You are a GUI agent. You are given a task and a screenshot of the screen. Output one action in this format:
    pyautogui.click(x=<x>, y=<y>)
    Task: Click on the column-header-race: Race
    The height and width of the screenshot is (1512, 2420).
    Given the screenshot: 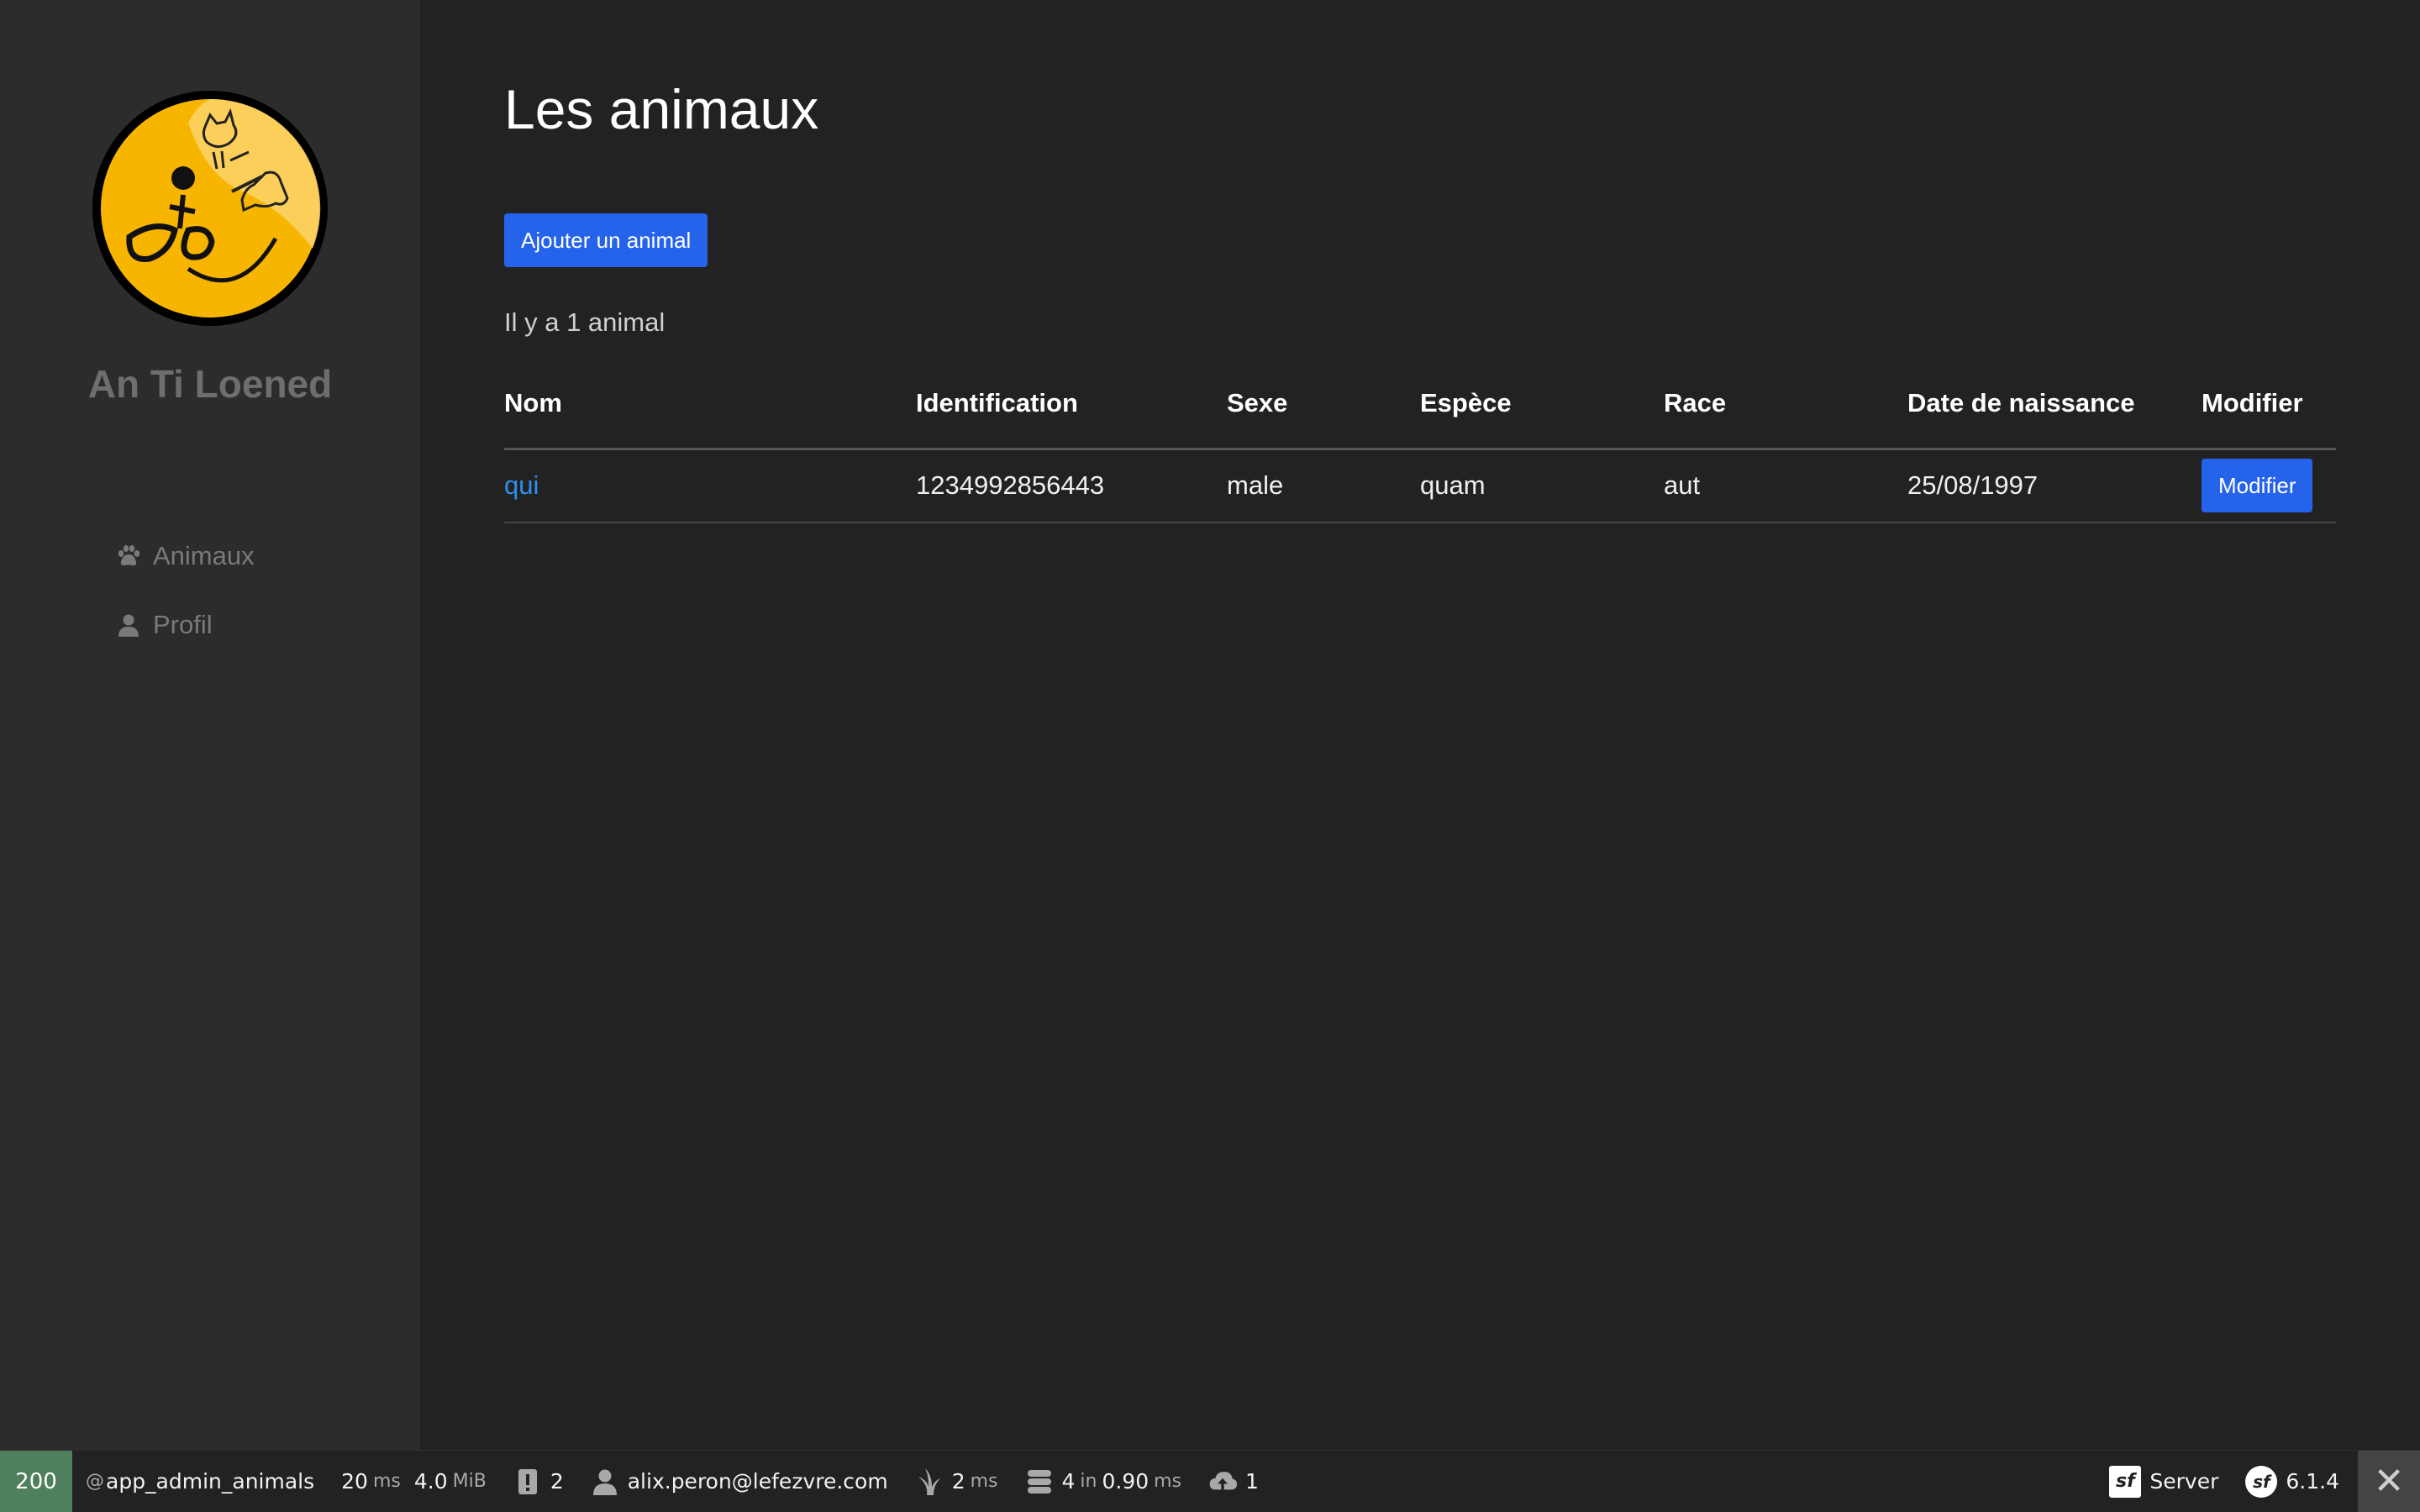 What is the action you would take?
    pyautogui.click(x=1786, y=410)
    